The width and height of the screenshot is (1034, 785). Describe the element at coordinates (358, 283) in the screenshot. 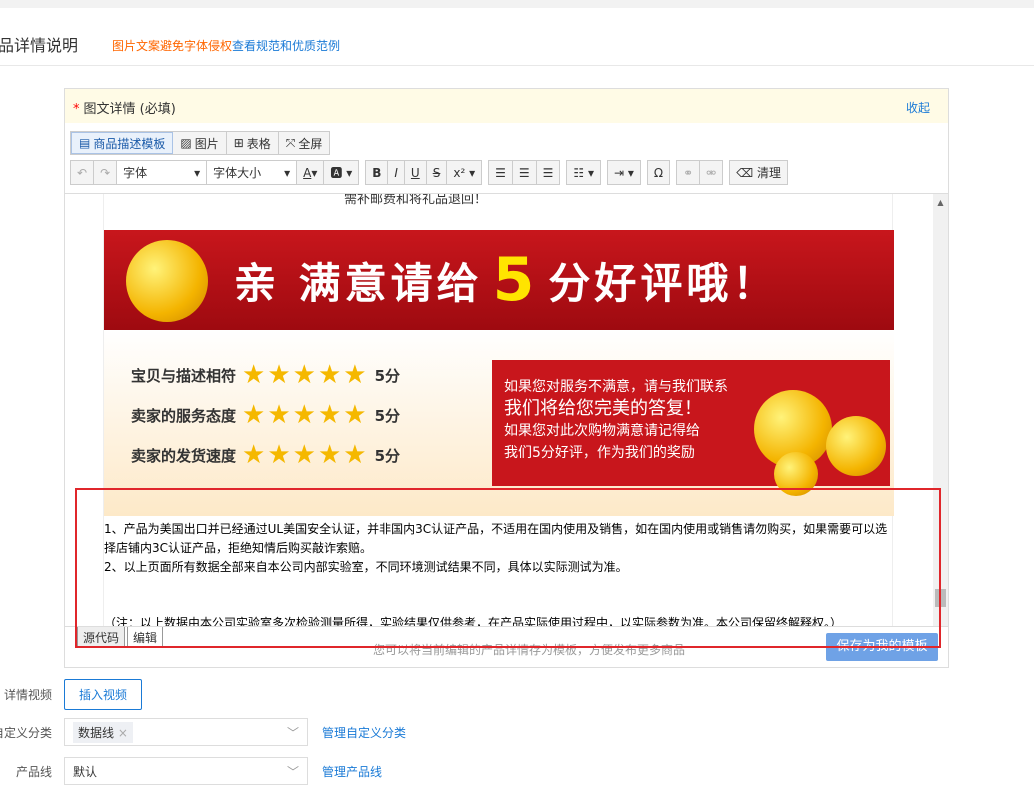

I see `banner-text: 亲 满意请给` at that location.